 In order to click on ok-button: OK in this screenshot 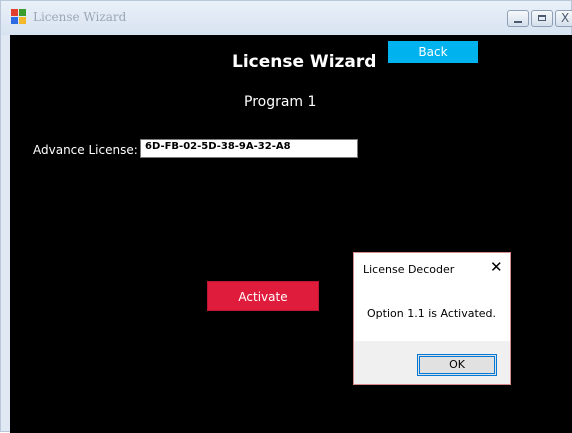, I will do `click(457, 365)`.